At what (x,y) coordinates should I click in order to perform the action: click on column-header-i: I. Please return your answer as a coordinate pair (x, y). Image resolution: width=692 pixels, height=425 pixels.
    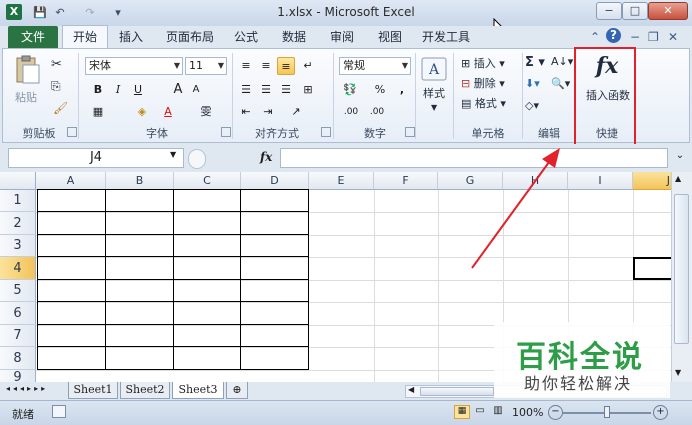
    Looking at the image, I should click on (600, 181).